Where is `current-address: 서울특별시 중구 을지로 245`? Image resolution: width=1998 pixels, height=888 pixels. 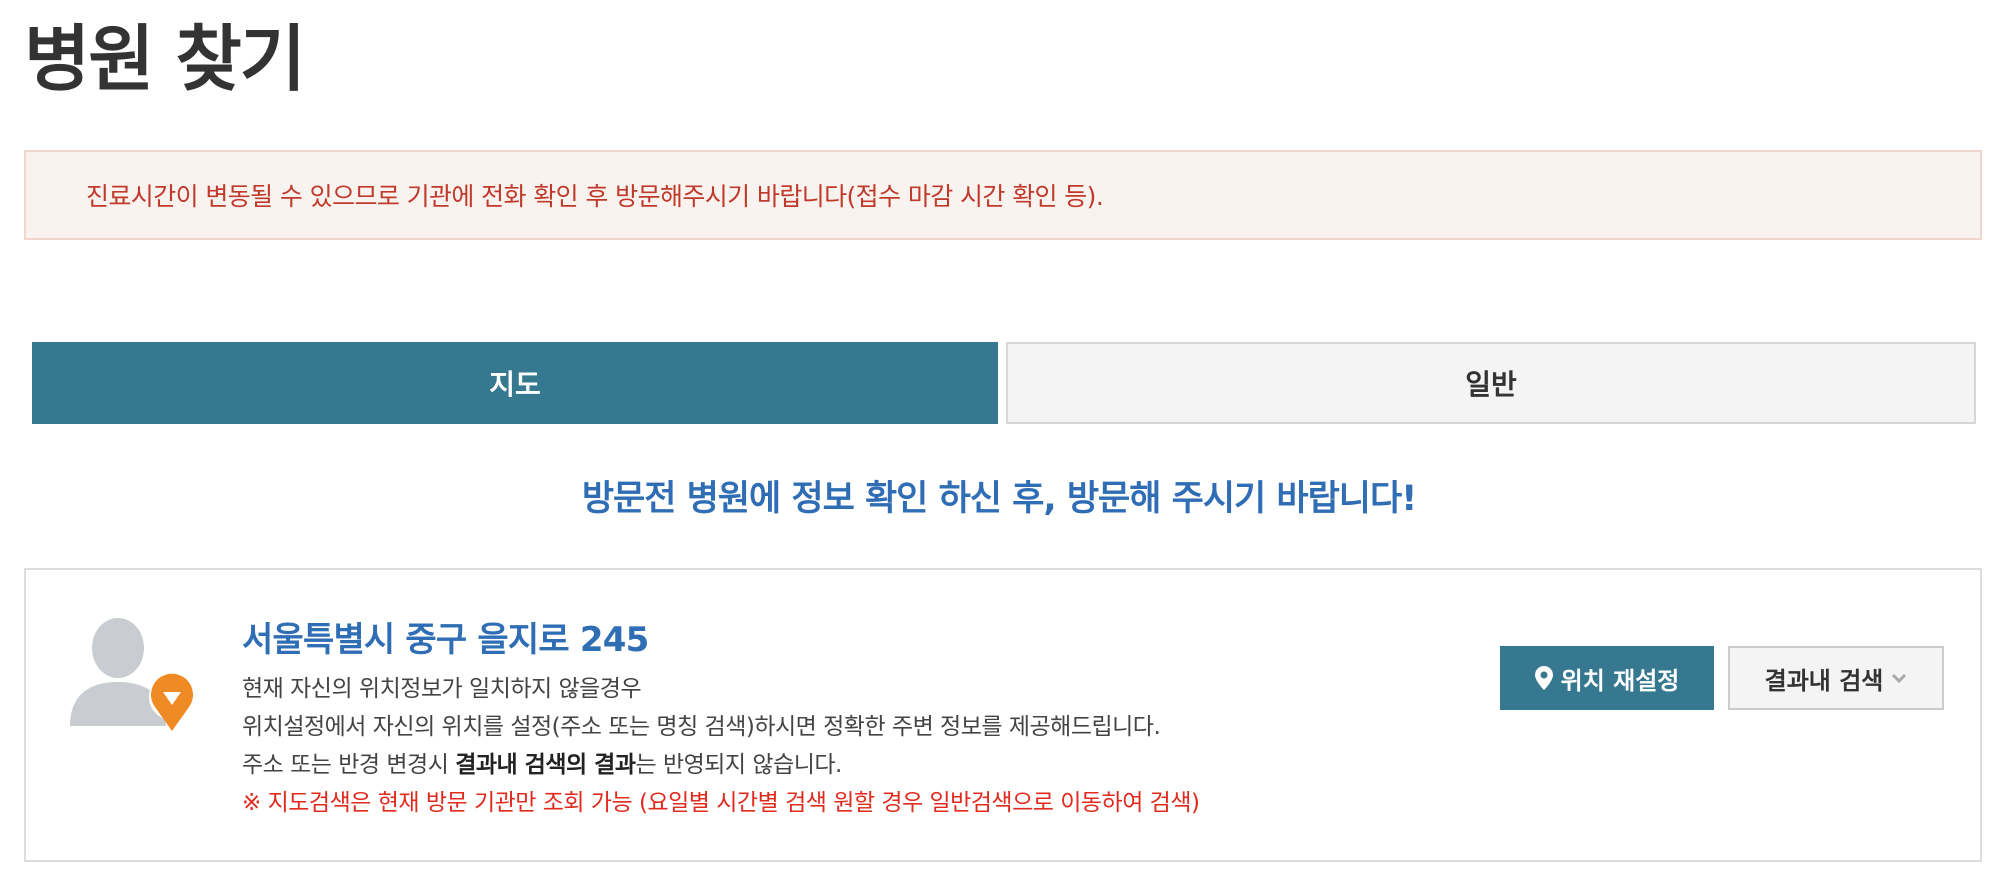 current-address: 서울특별시 중구 을지로 245 is located at coordinates (445, 640).